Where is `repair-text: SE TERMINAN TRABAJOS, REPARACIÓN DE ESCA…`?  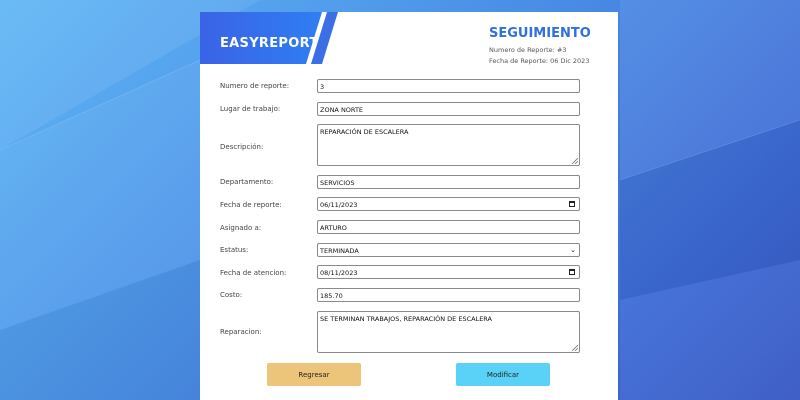
repair-text: SE TERMINAN TRABAJOS, REPARACIÓN DE ESCA… is located at coordinates (406, 319).